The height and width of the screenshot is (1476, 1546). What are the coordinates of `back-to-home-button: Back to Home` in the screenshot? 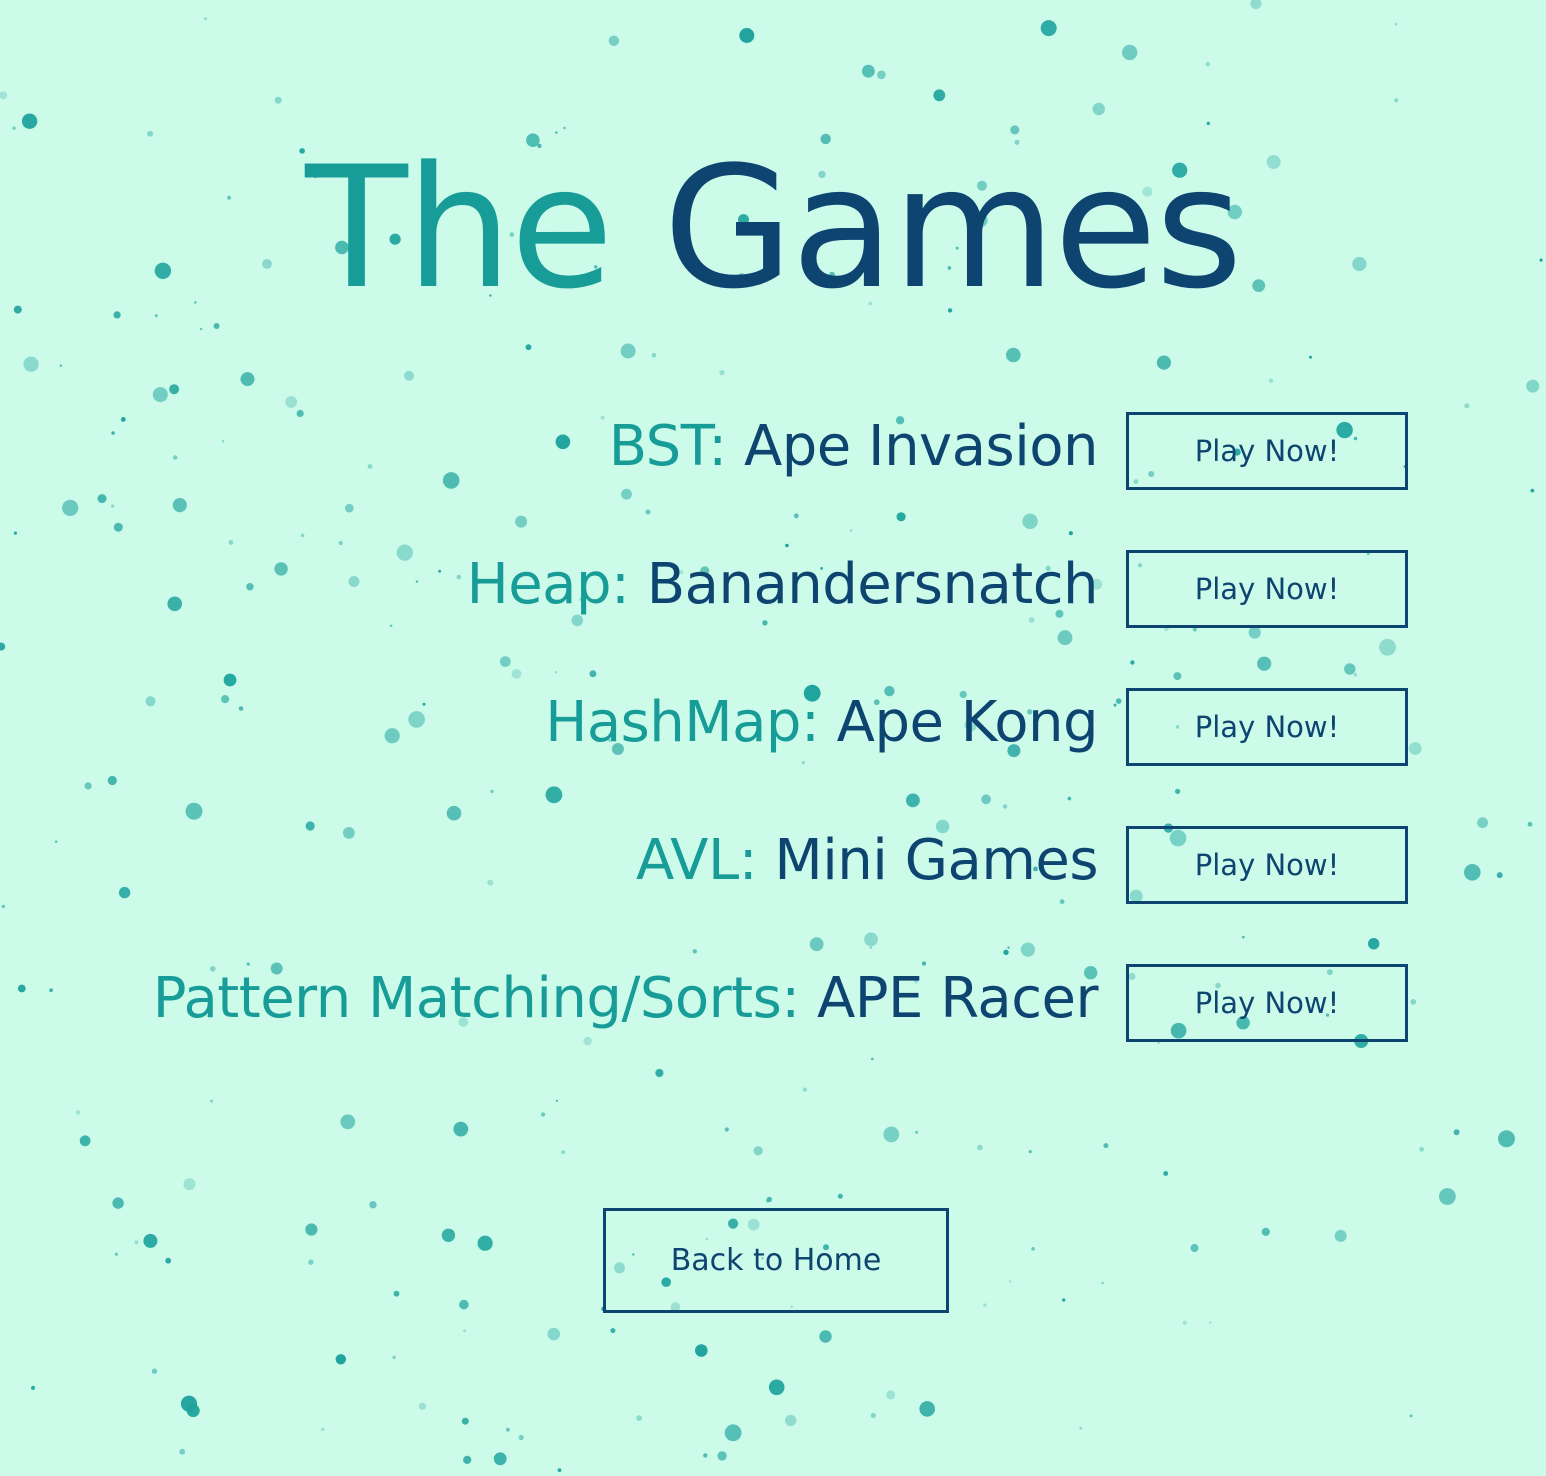 It's located at (776, 1260).